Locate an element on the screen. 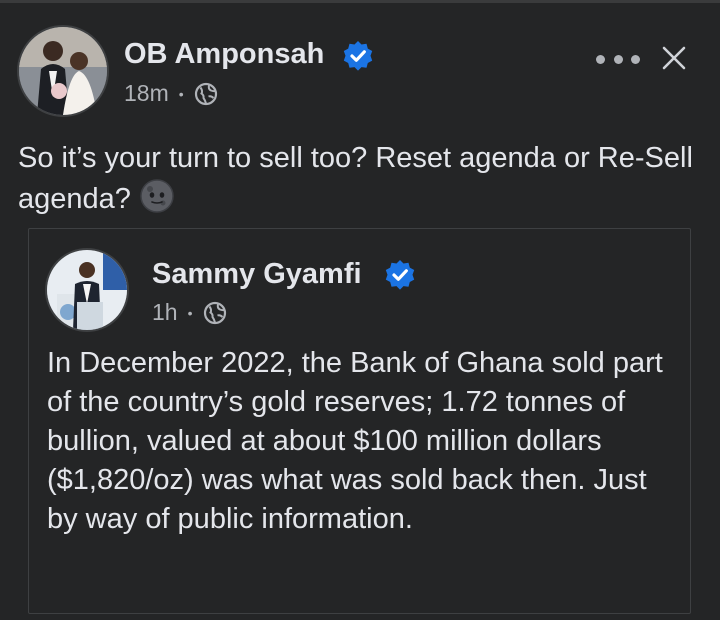 This screenshot has width=720, height=620. close-icon is located at coordinates (674, 58).